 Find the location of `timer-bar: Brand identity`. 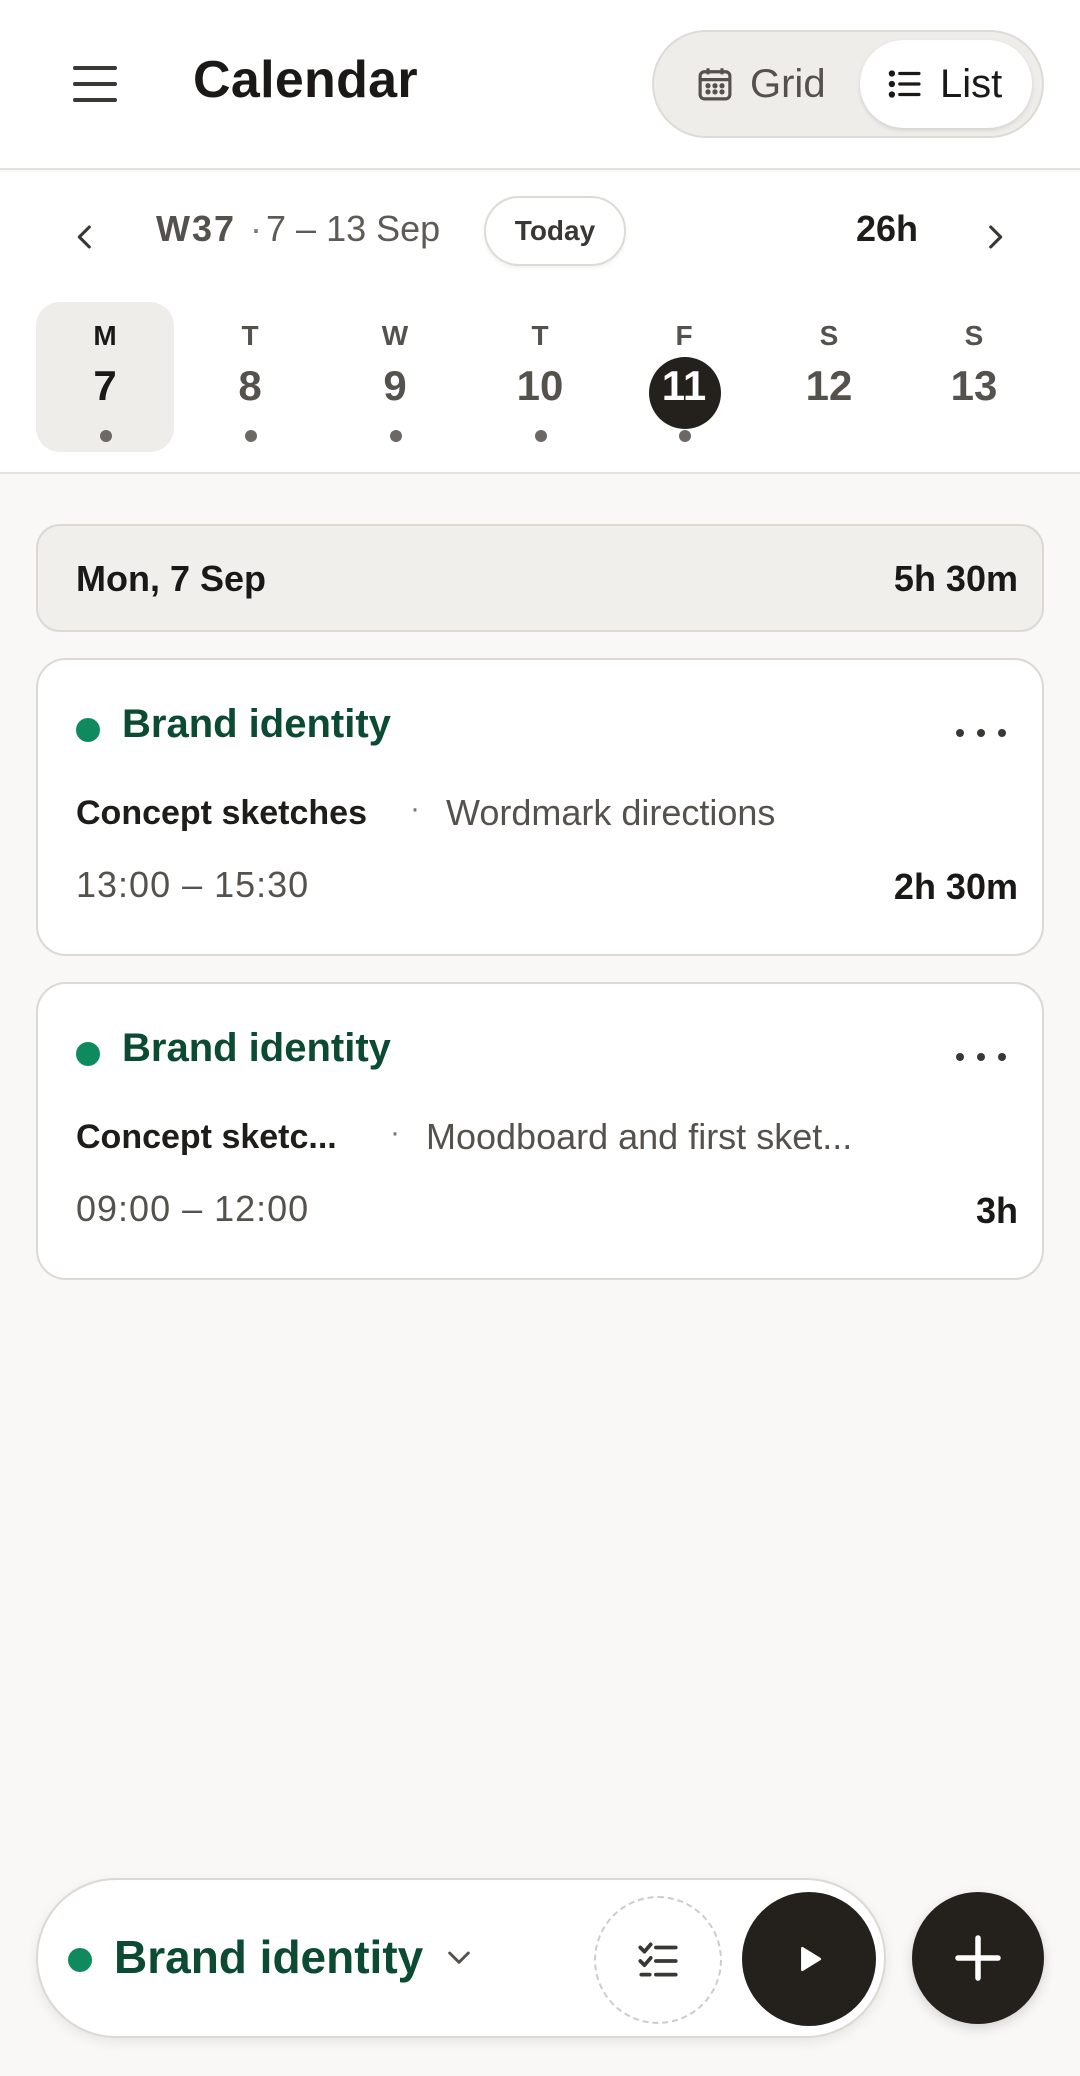

timer-bar: Brand identity is located at coordinates (461, 1958).